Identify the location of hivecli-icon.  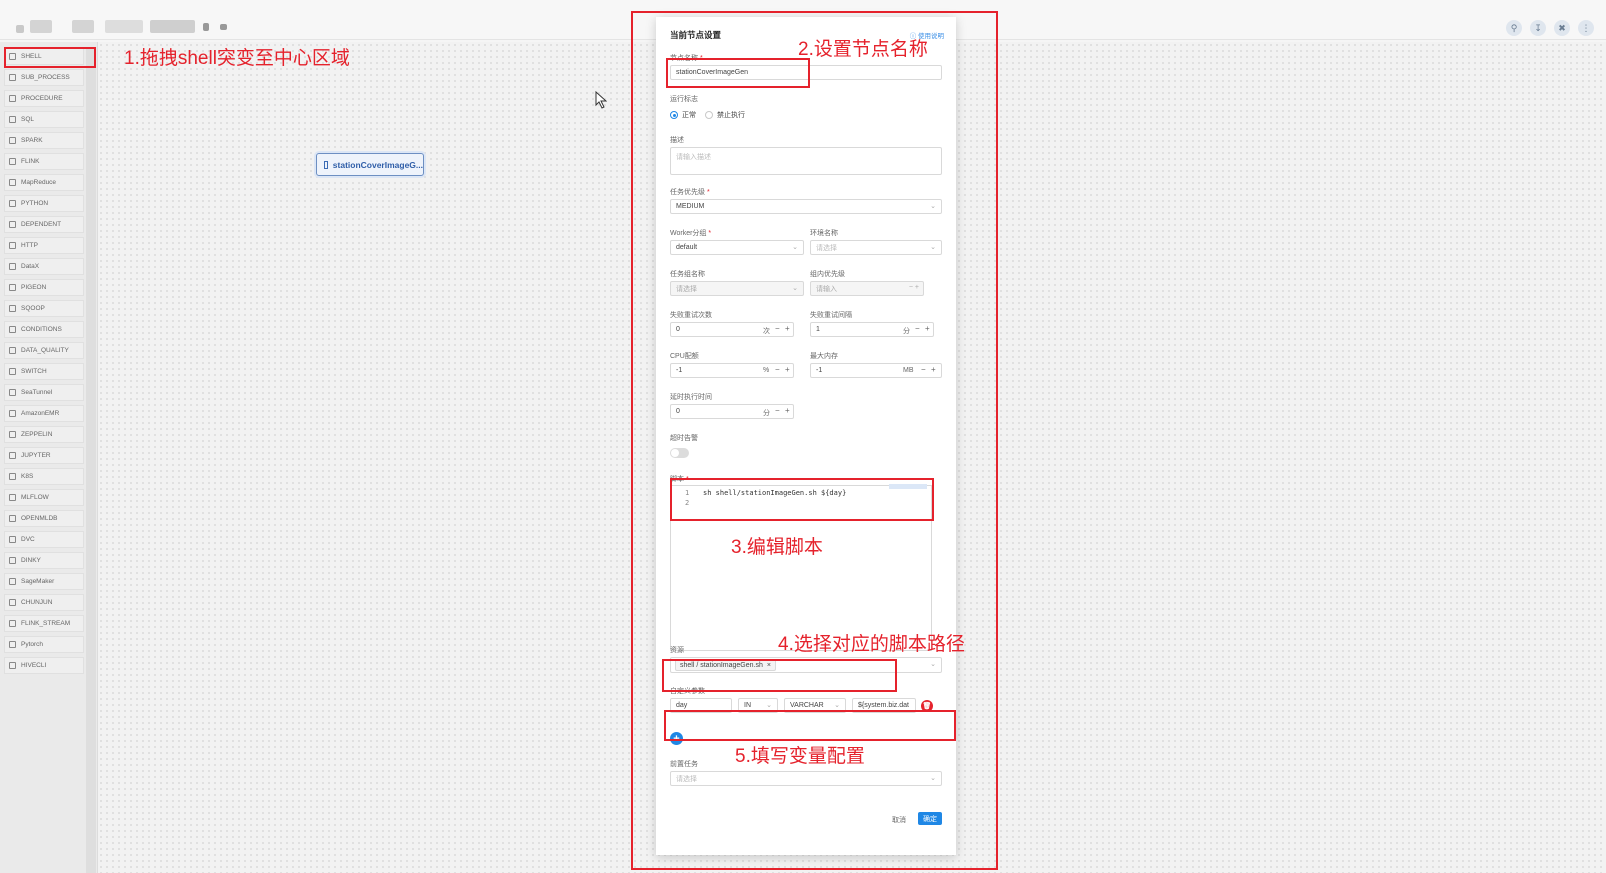
(12, 665).